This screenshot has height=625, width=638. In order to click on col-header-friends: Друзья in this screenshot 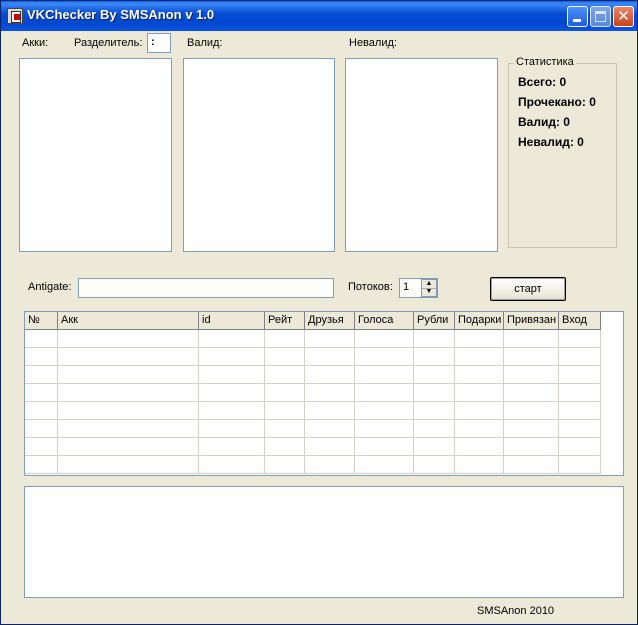, I will do `click(330, 321)`.